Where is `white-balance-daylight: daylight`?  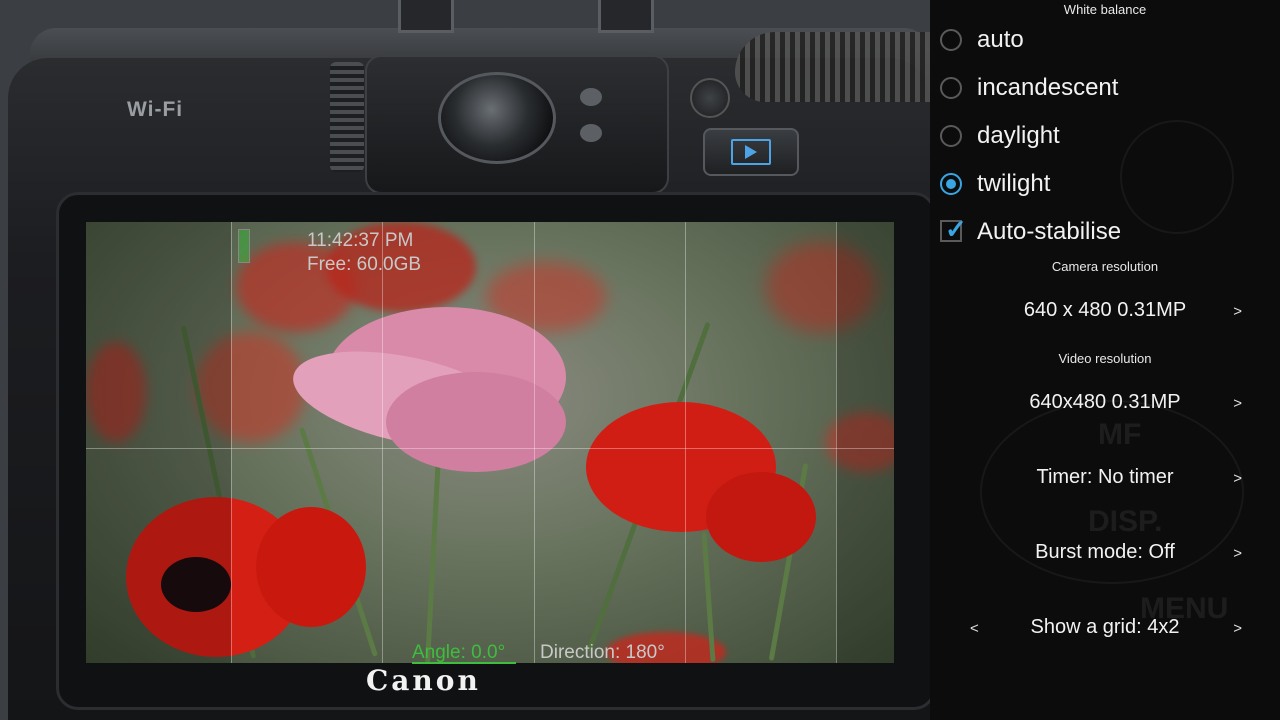
white-balance-daylight: daylight is located at coordinates (1105, 138).